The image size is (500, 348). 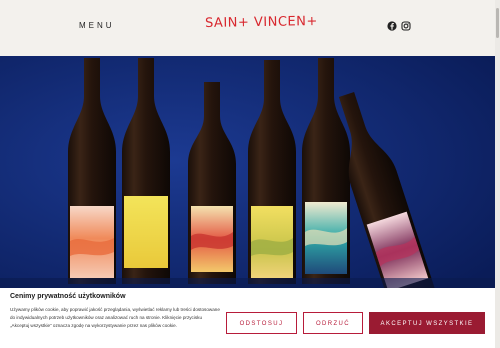 What do you see at coordinates (392, 26) in the screenshot?
I see `facebook-icon` at bounding box center [392, 26].